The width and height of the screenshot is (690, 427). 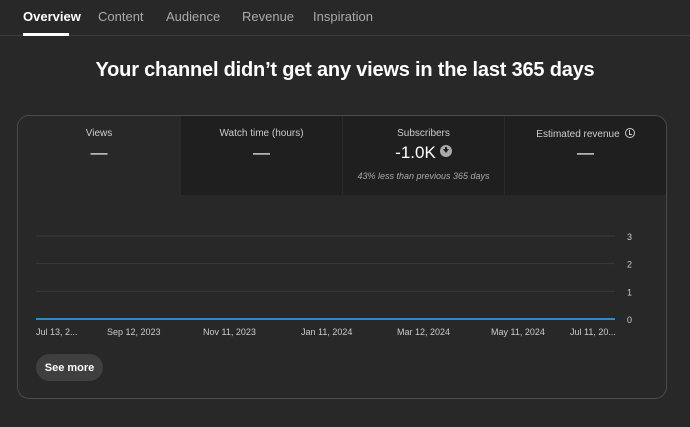 I want to click on y-tick-label: 3, so click(x=629, y=237).